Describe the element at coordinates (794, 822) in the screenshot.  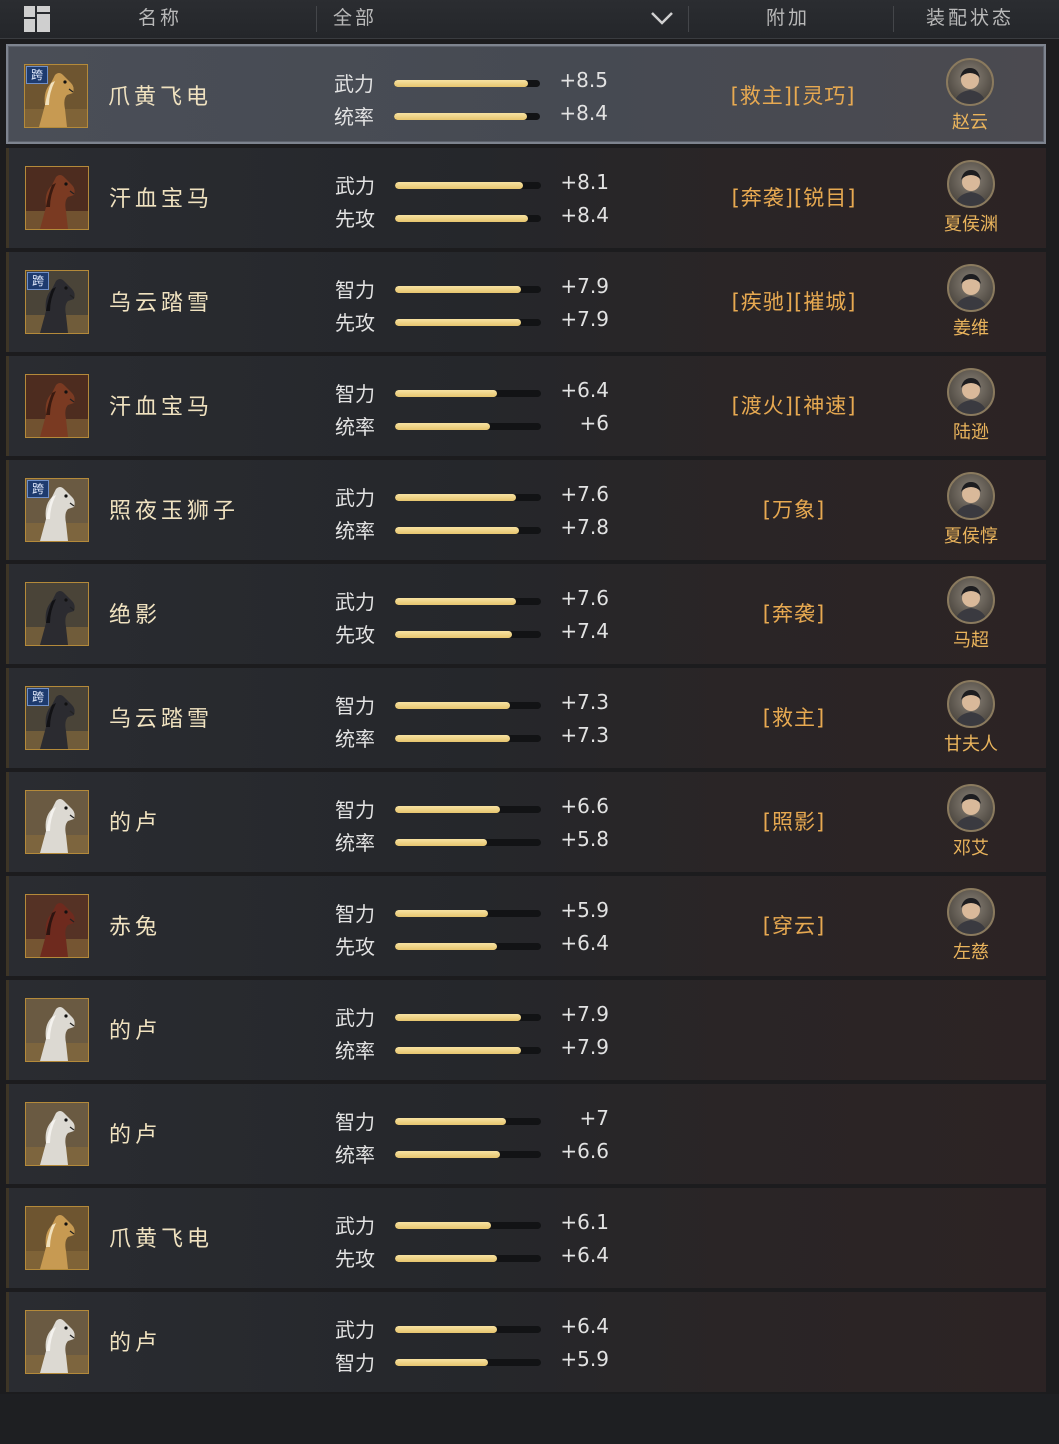
I see `bonus-skills: [照影]` at that location.